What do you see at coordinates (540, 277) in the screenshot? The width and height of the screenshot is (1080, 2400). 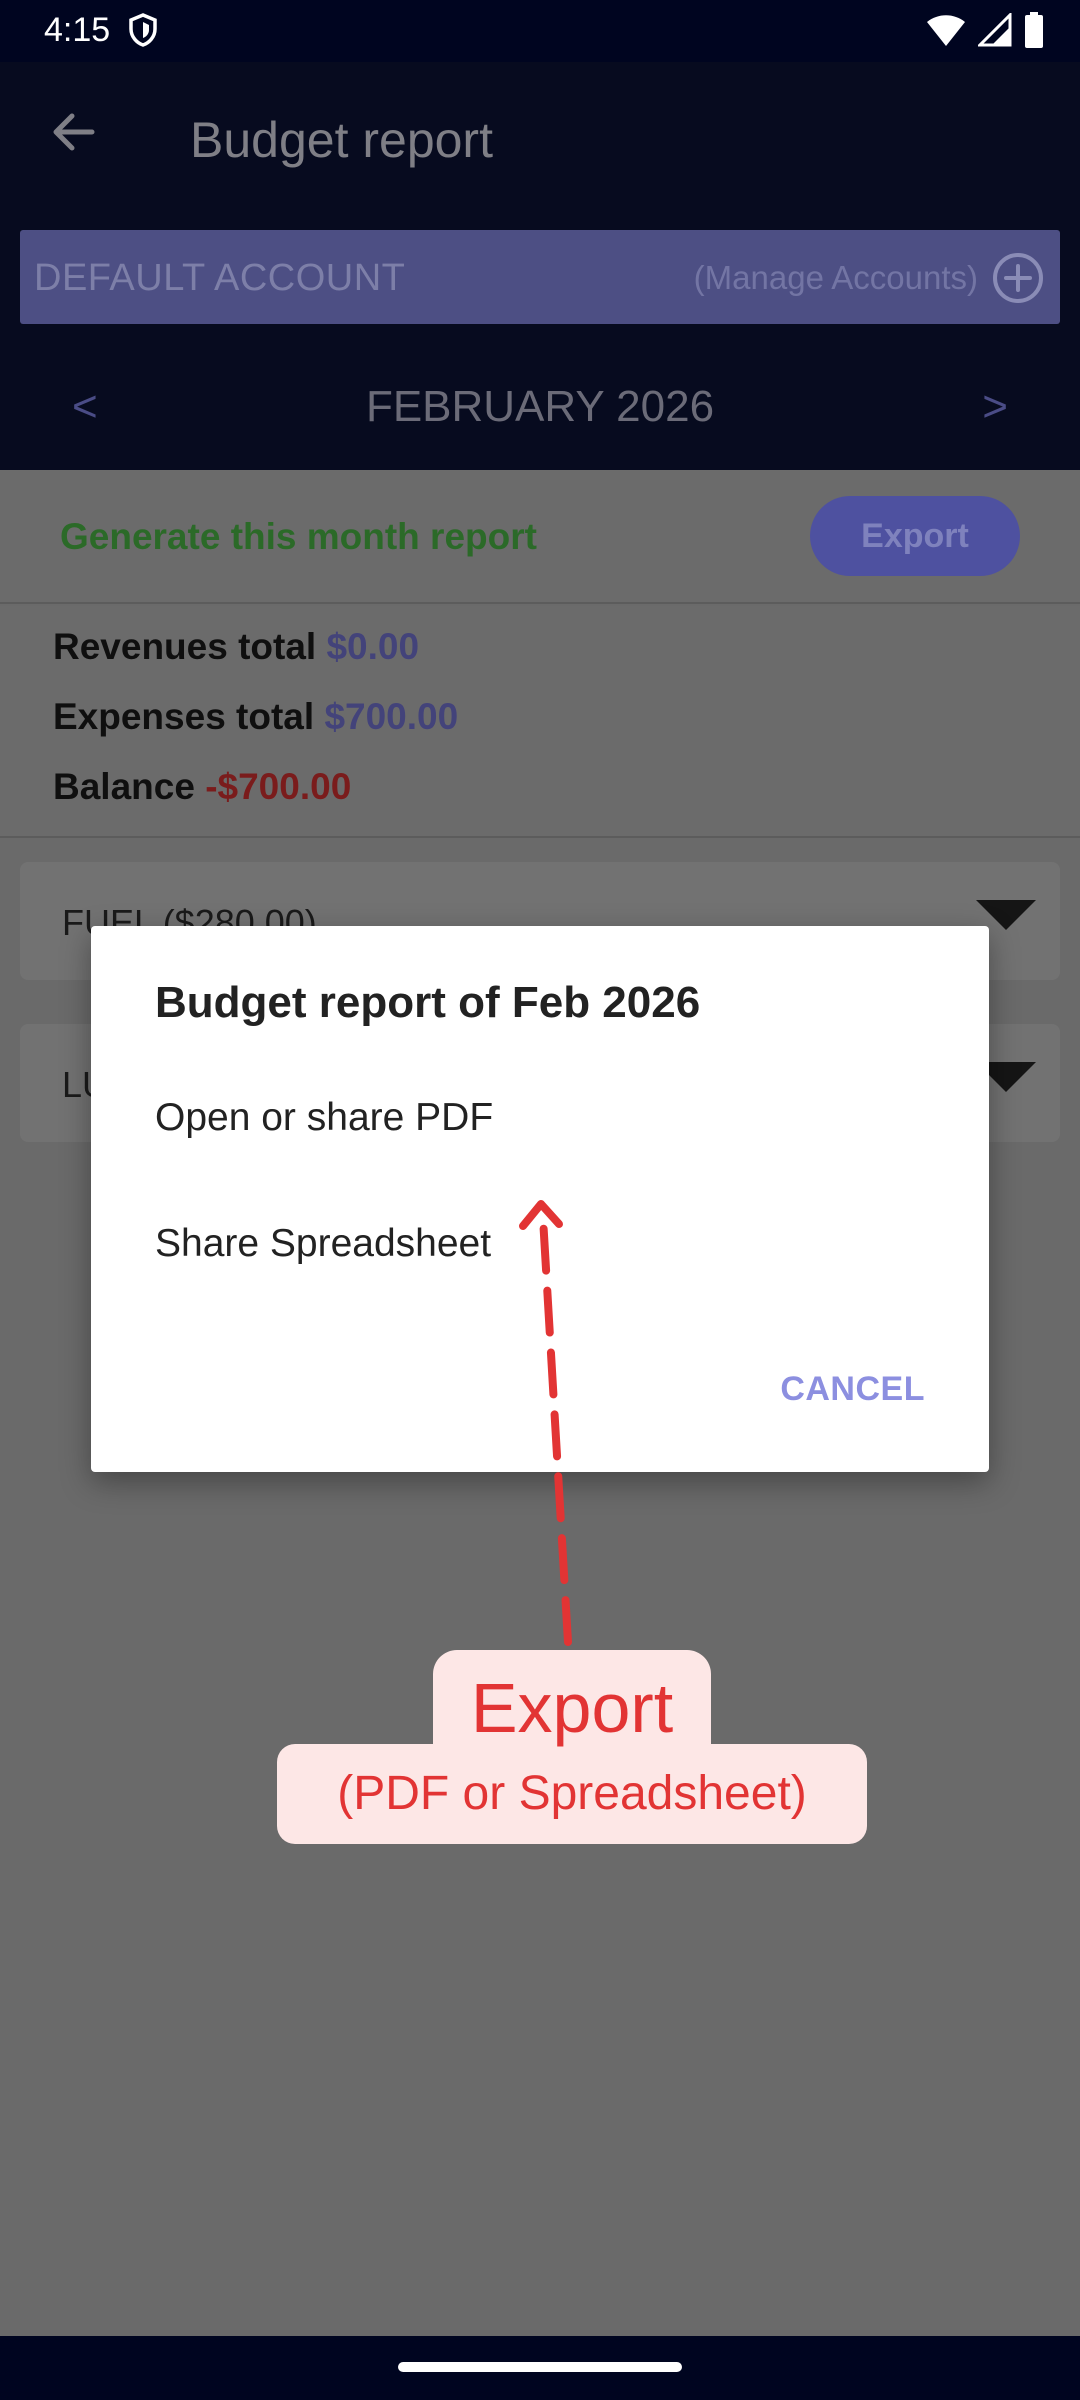 I see `account-selector: DEFAULT ACCOUNT (Manage Accounts)` at bounding box center [540, 277].